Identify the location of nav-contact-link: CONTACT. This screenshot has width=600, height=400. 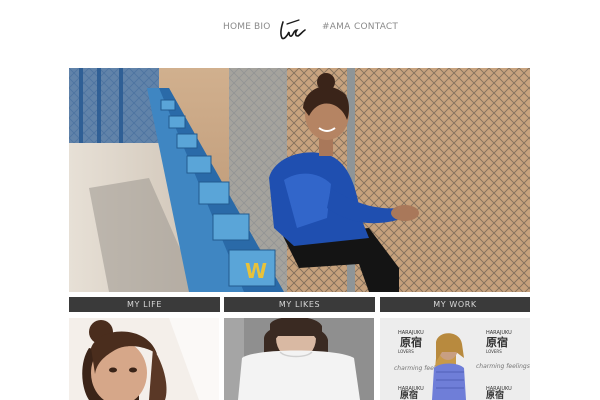
(376, 27).